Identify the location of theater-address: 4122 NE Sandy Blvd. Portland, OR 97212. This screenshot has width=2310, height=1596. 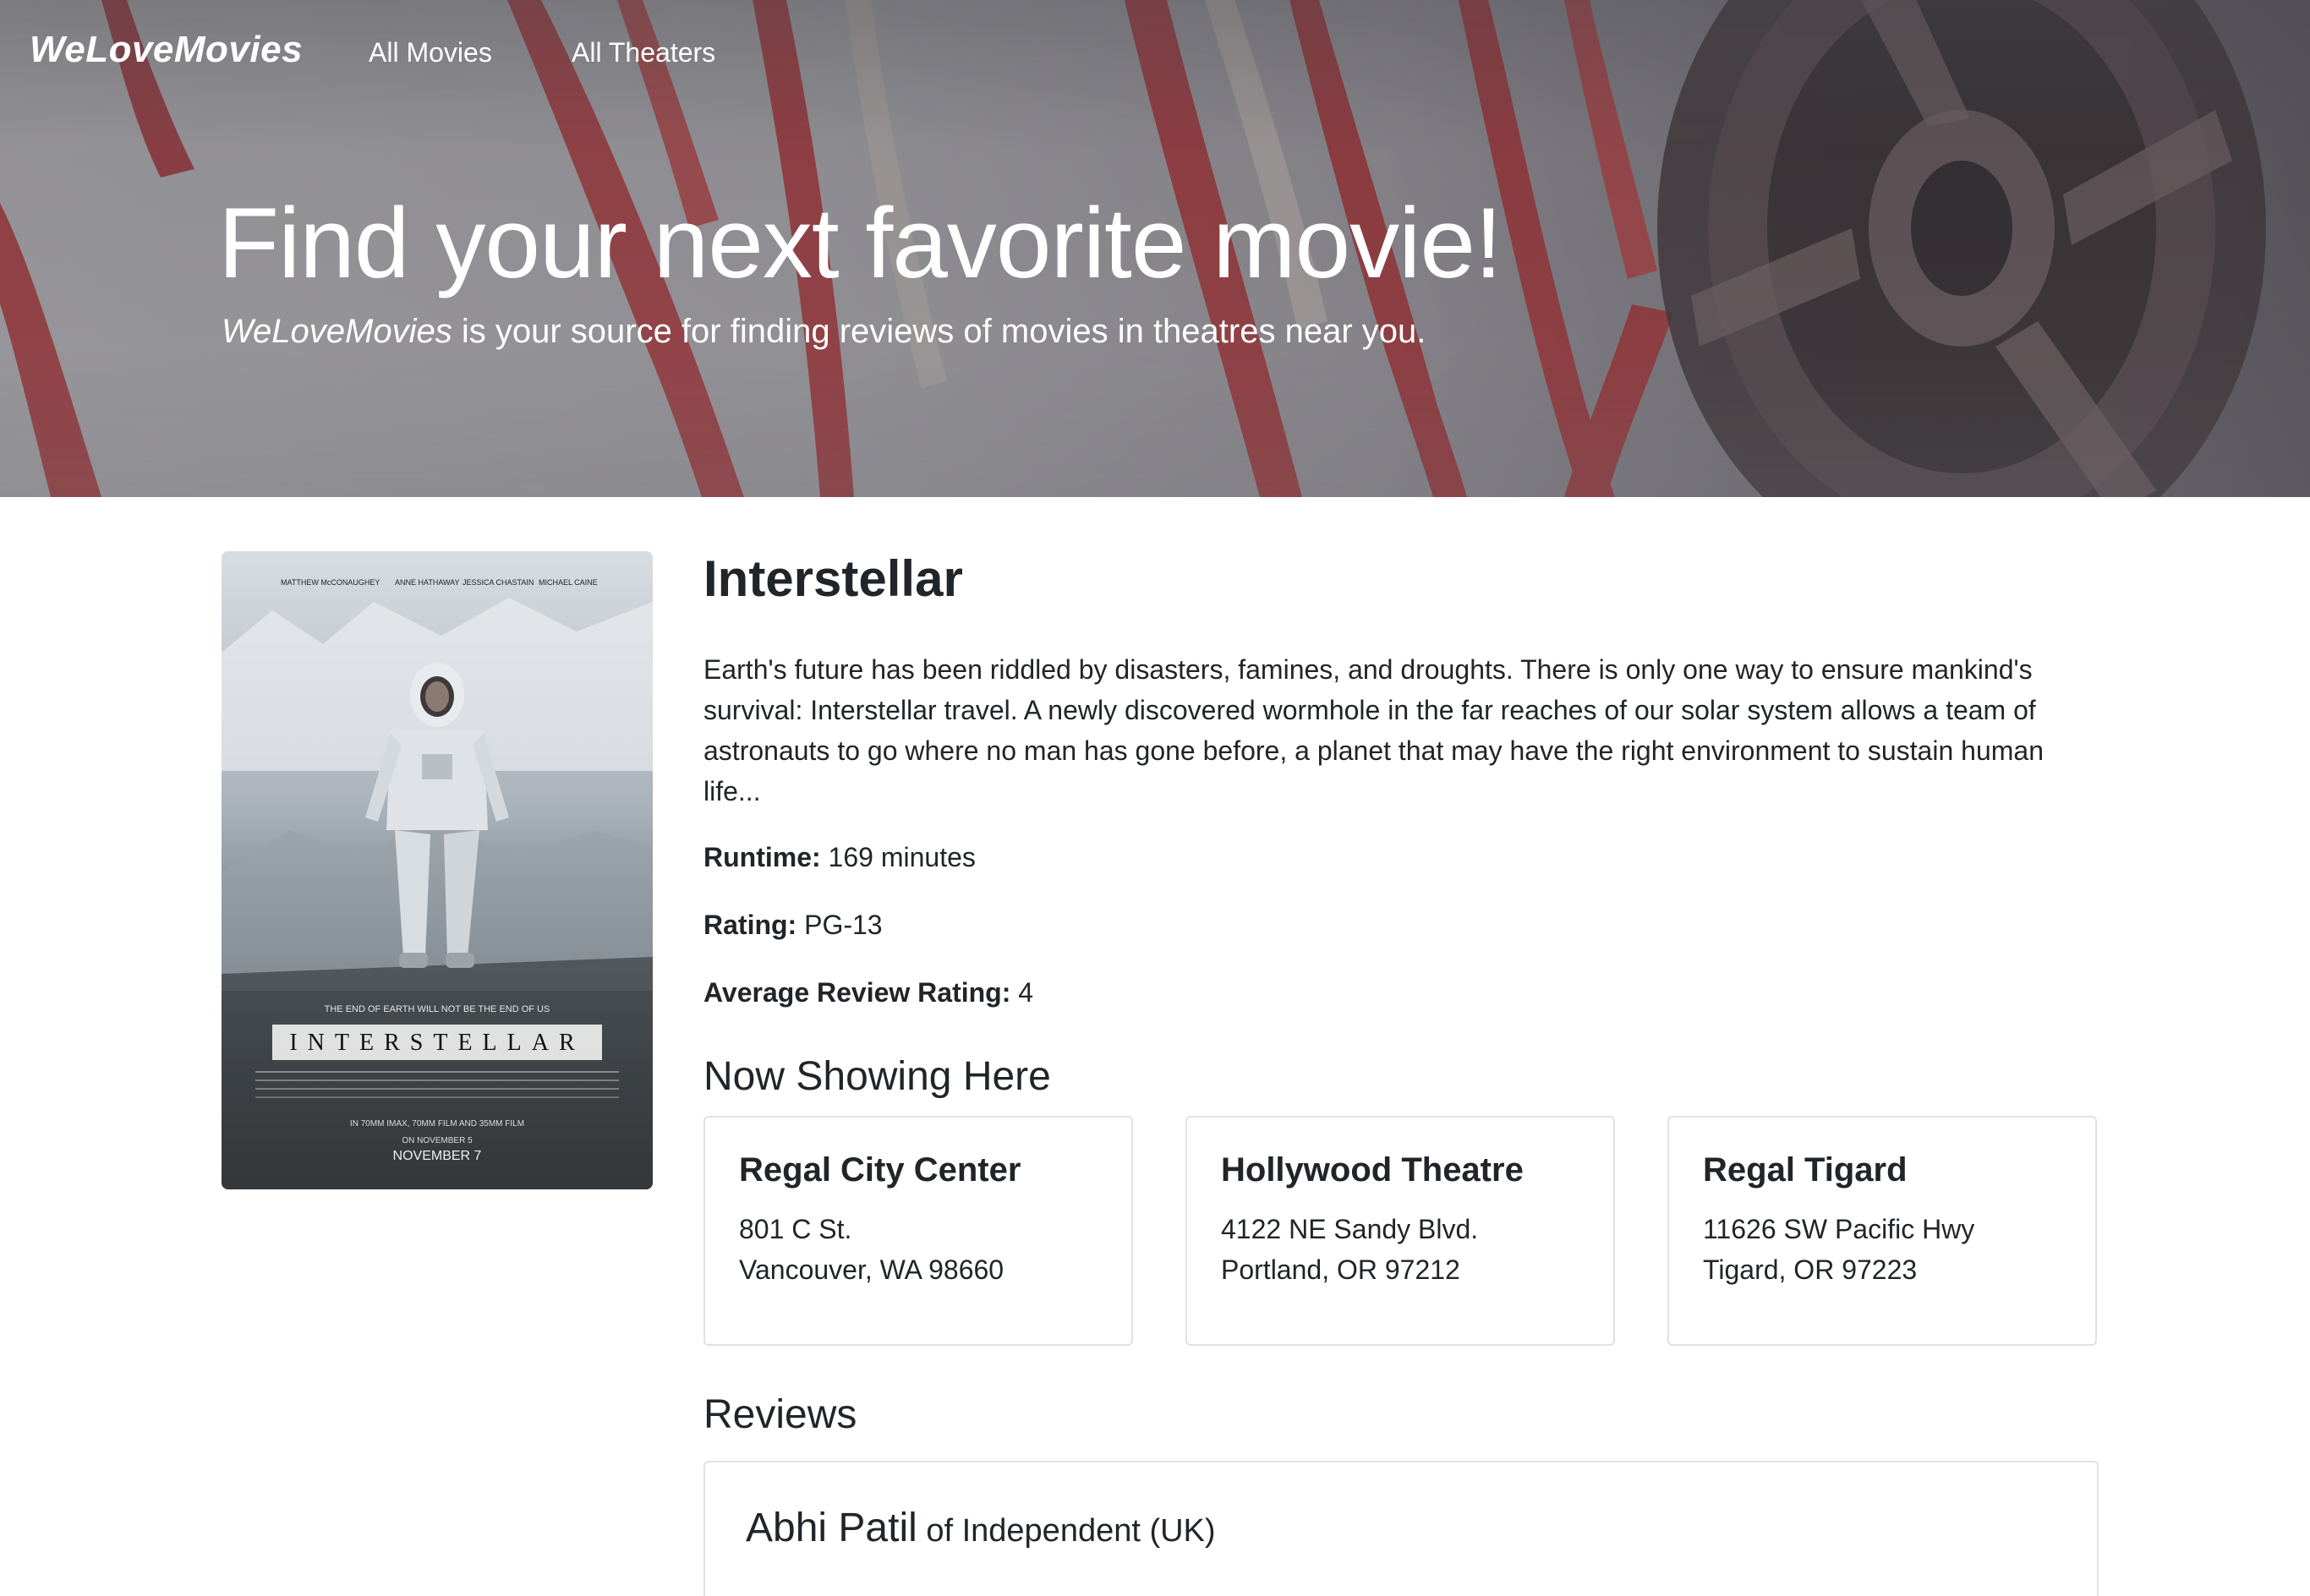
(1350, 1249).